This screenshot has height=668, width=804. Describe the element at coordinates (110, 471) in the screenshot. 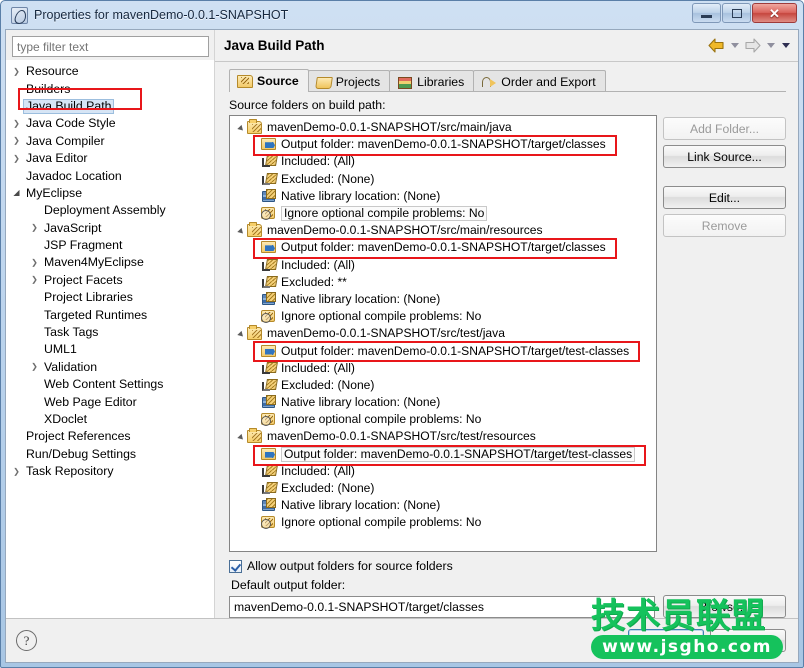

I see `sidebar-item-task-repository: ❯ Task Repository` at that location.